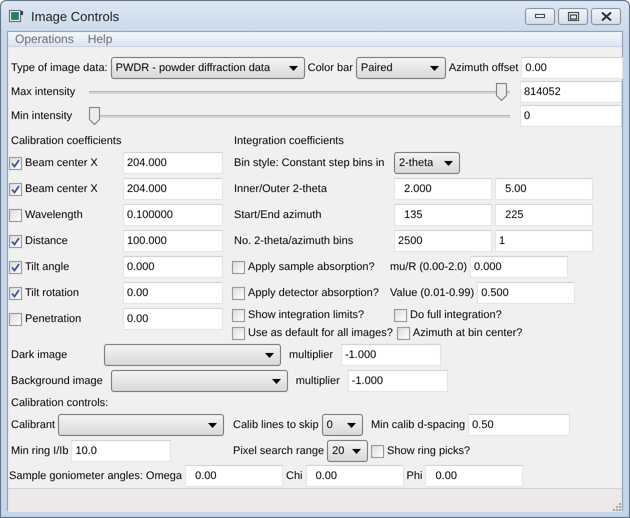  Describe the element at coordinates (164, 476) in the screenshot. I see `field-label: Omega` at that location.